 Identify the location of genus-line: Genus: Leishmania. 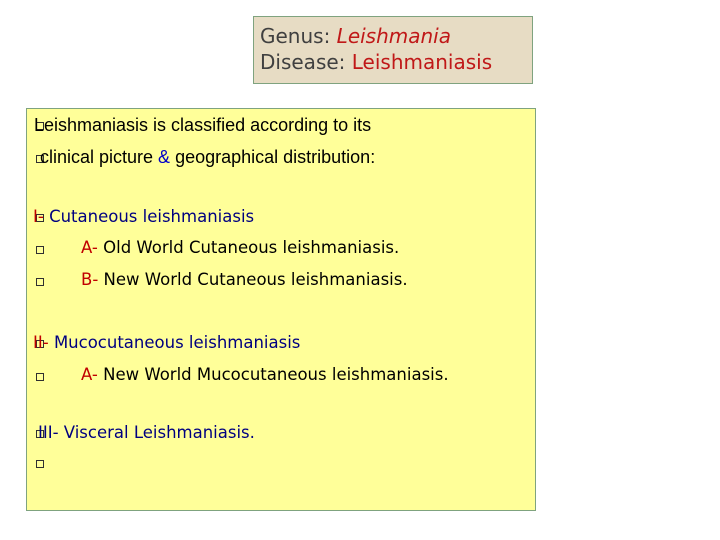
(396, 36).